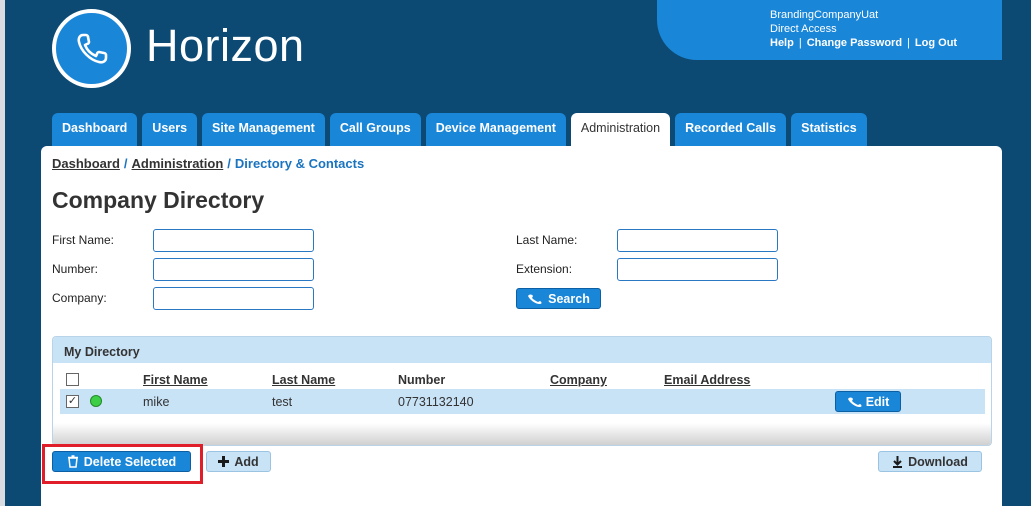 The height and width of the screenshot is (506, 1031). I want to click on highlight-annotation, so click(122, 464).